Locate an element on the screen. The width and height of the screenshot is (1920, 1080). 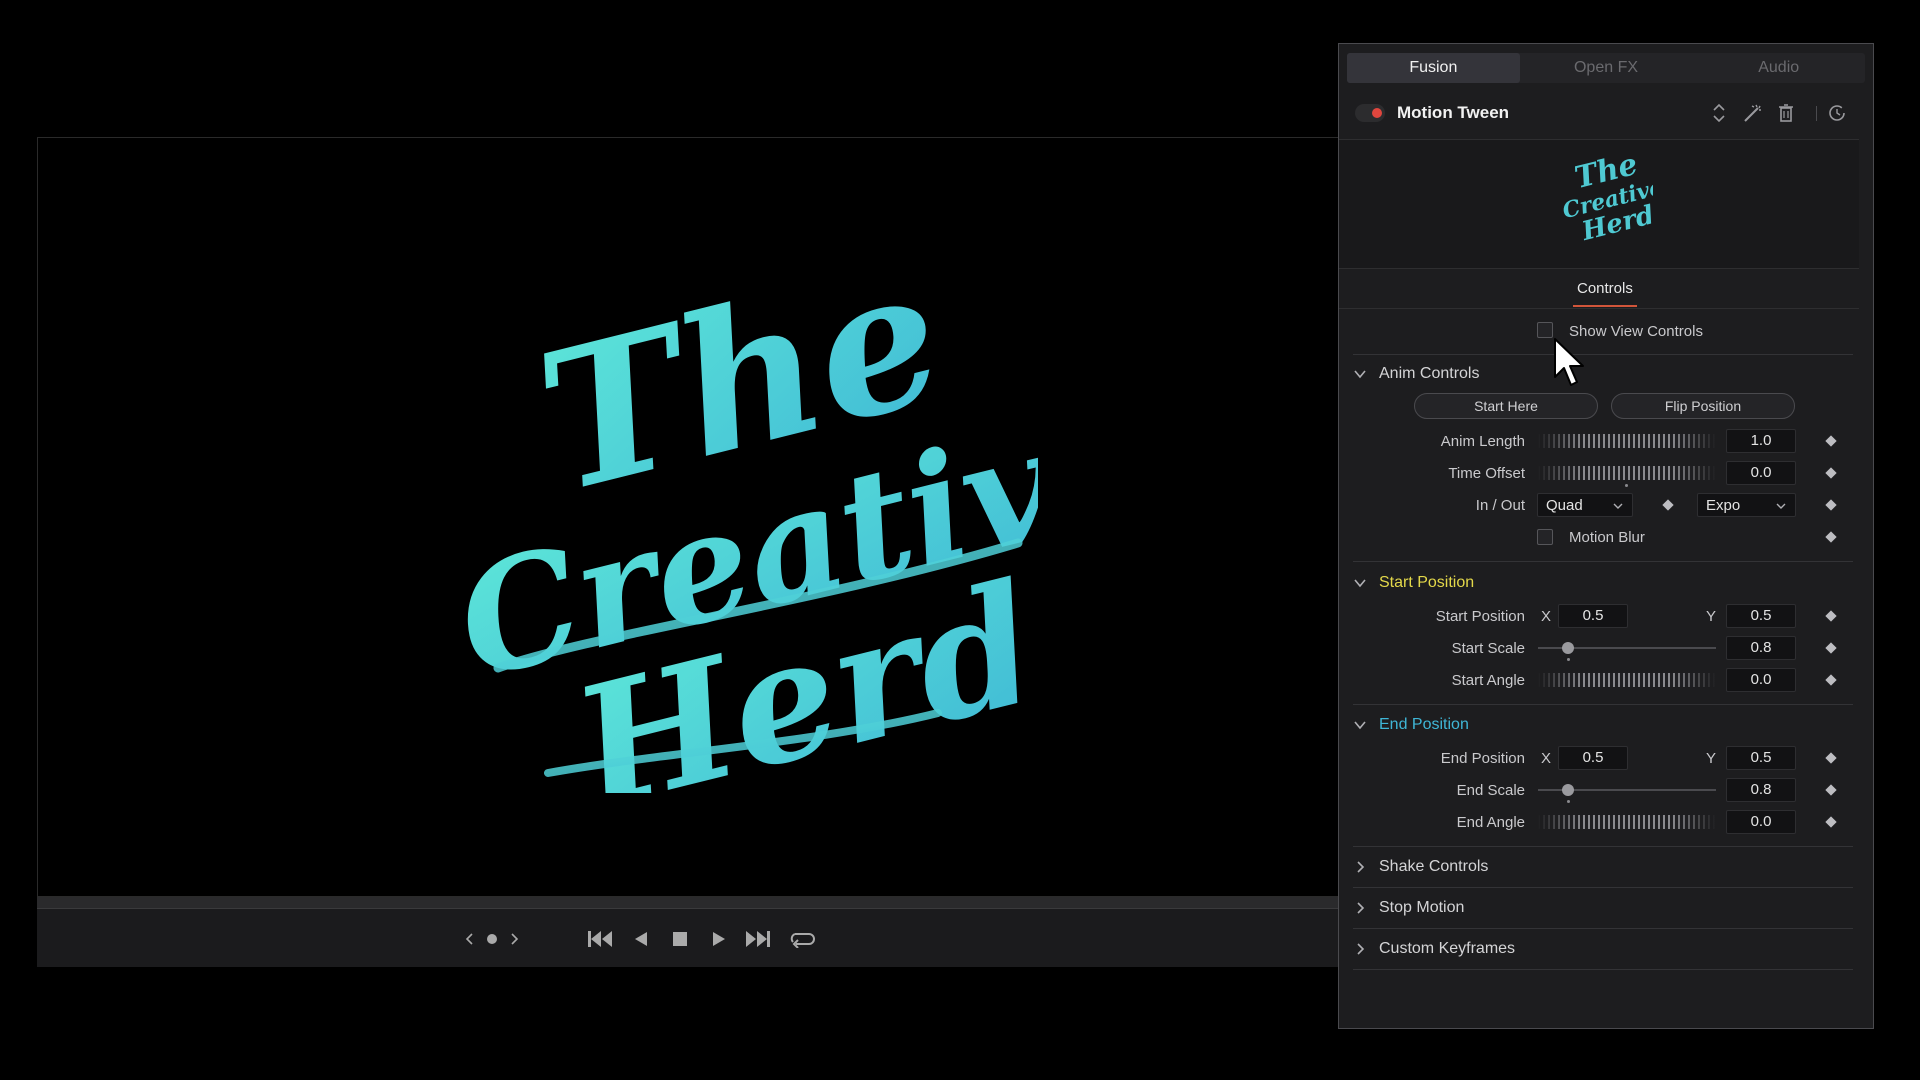
tab-open-fx: Open FX is located at coordinates (1606, 68).